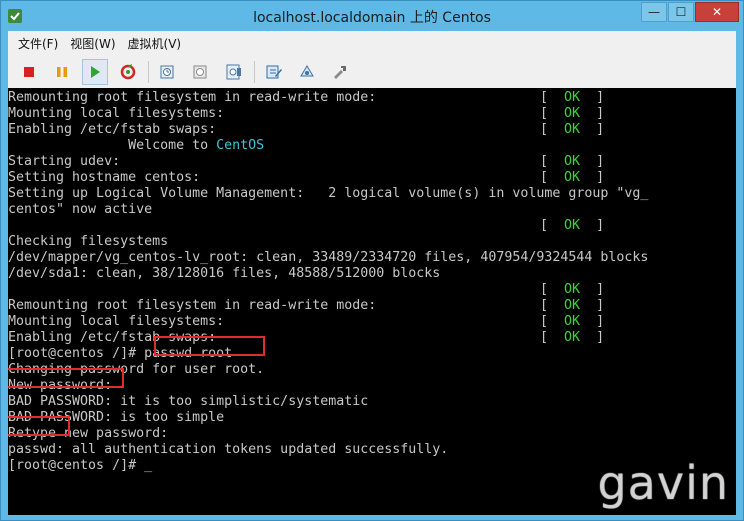  I want to click on console-line-welcome: Welcome to CentOS, so click(136, 146).